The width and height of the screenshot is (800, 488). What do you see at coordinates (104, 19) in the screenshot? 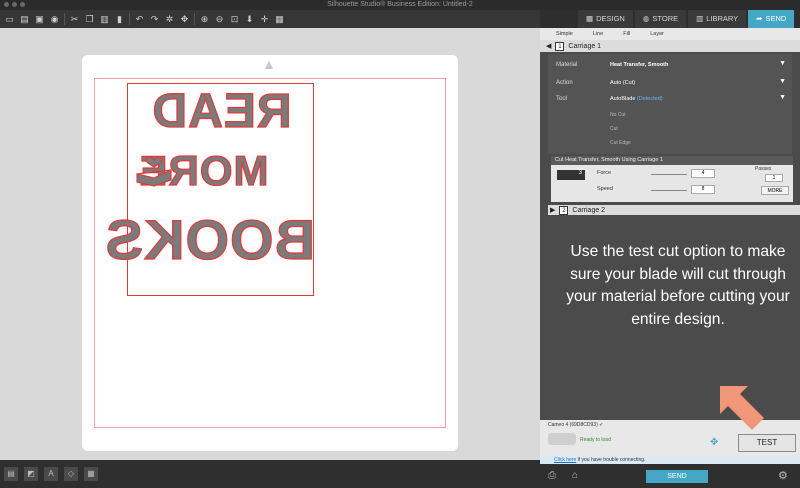
I see `paste-icon: ▥` at bounding box center [104, 19].